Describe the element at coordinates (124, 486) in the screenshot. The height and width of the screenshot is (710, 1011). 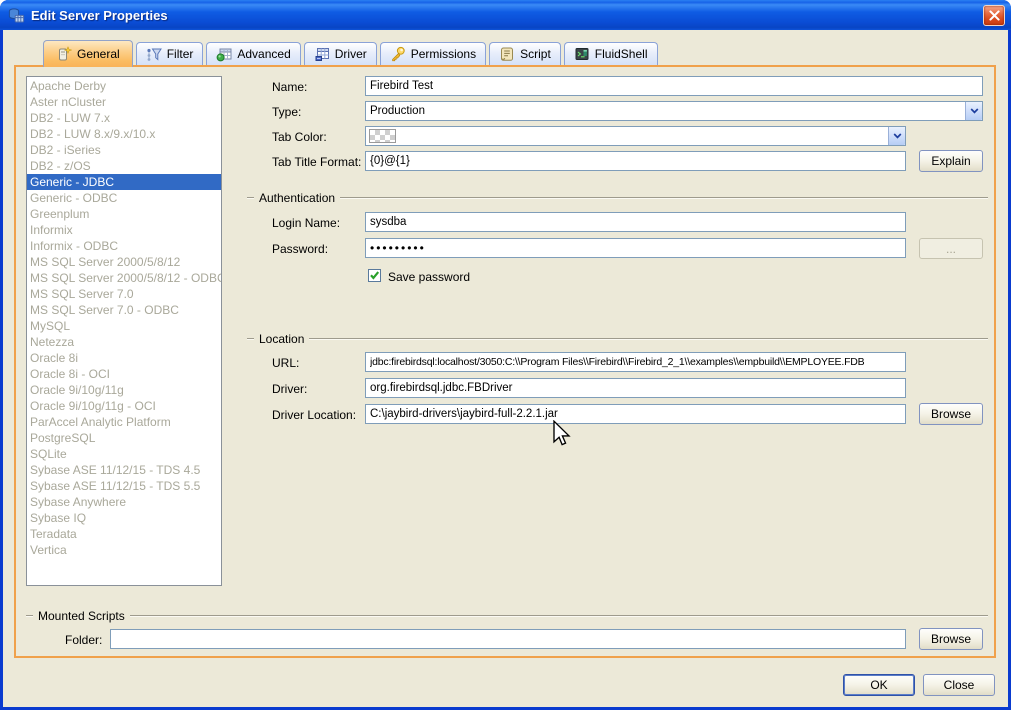
I see `server-type-item: Sybase ASE 11/12/15 - TDS 5.5` at that location.